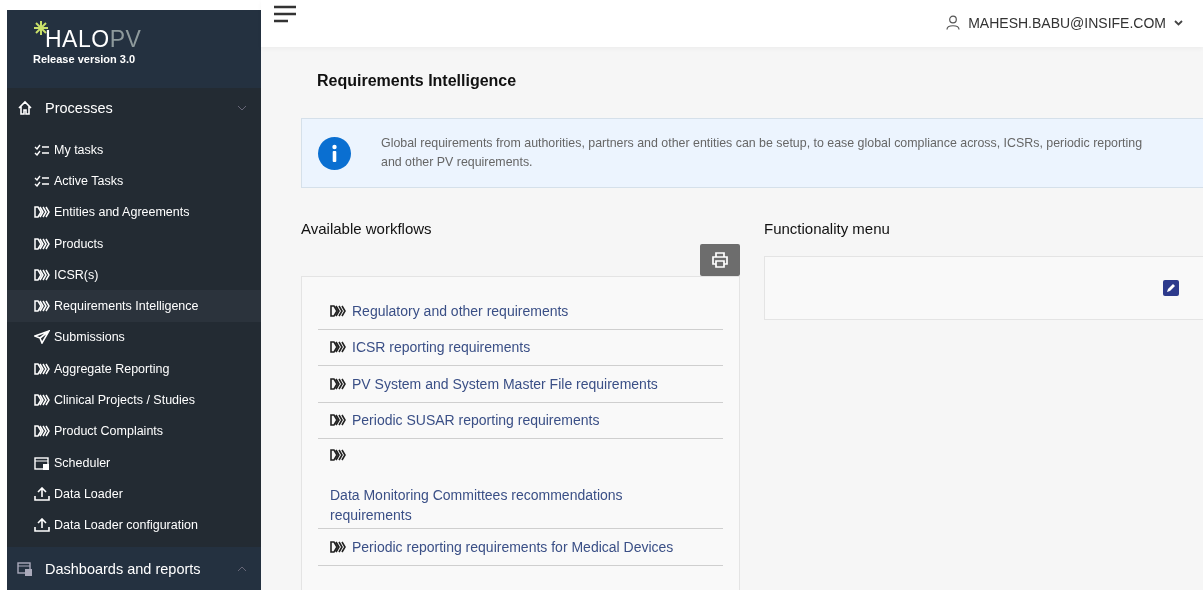 The width and height of the screenshot is (1203, 590). I want to click on workflow-link: Data Monitoring Committees recommendations requirements, so click(495, 505).